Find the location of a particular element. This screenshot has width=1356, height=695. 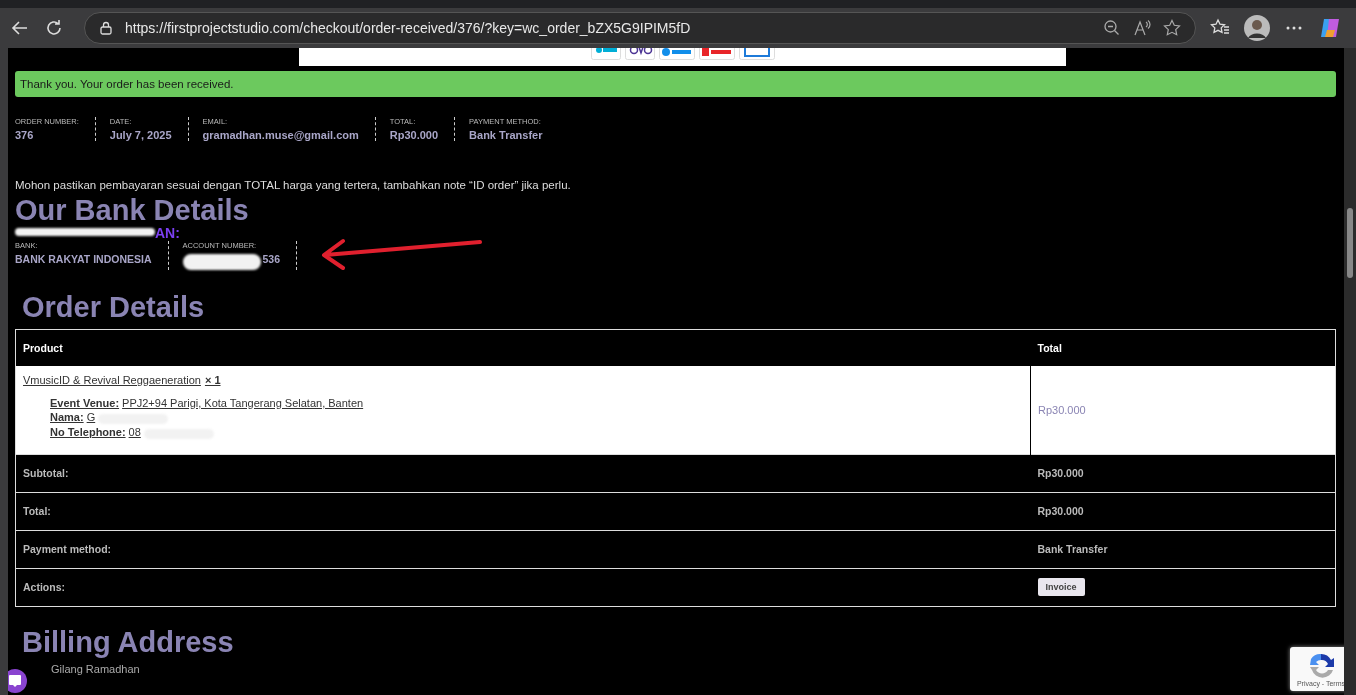

totals-label: Subtotal: is located at coordinates (523, 473).